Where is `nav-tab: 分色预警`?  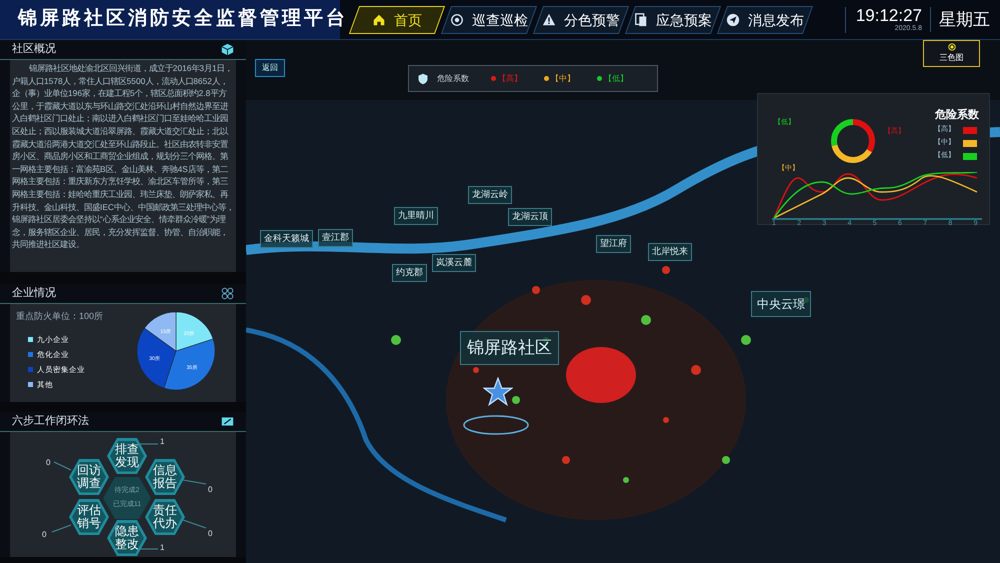
nav-tab: 分色预警 is located at coordinates (581, 20).